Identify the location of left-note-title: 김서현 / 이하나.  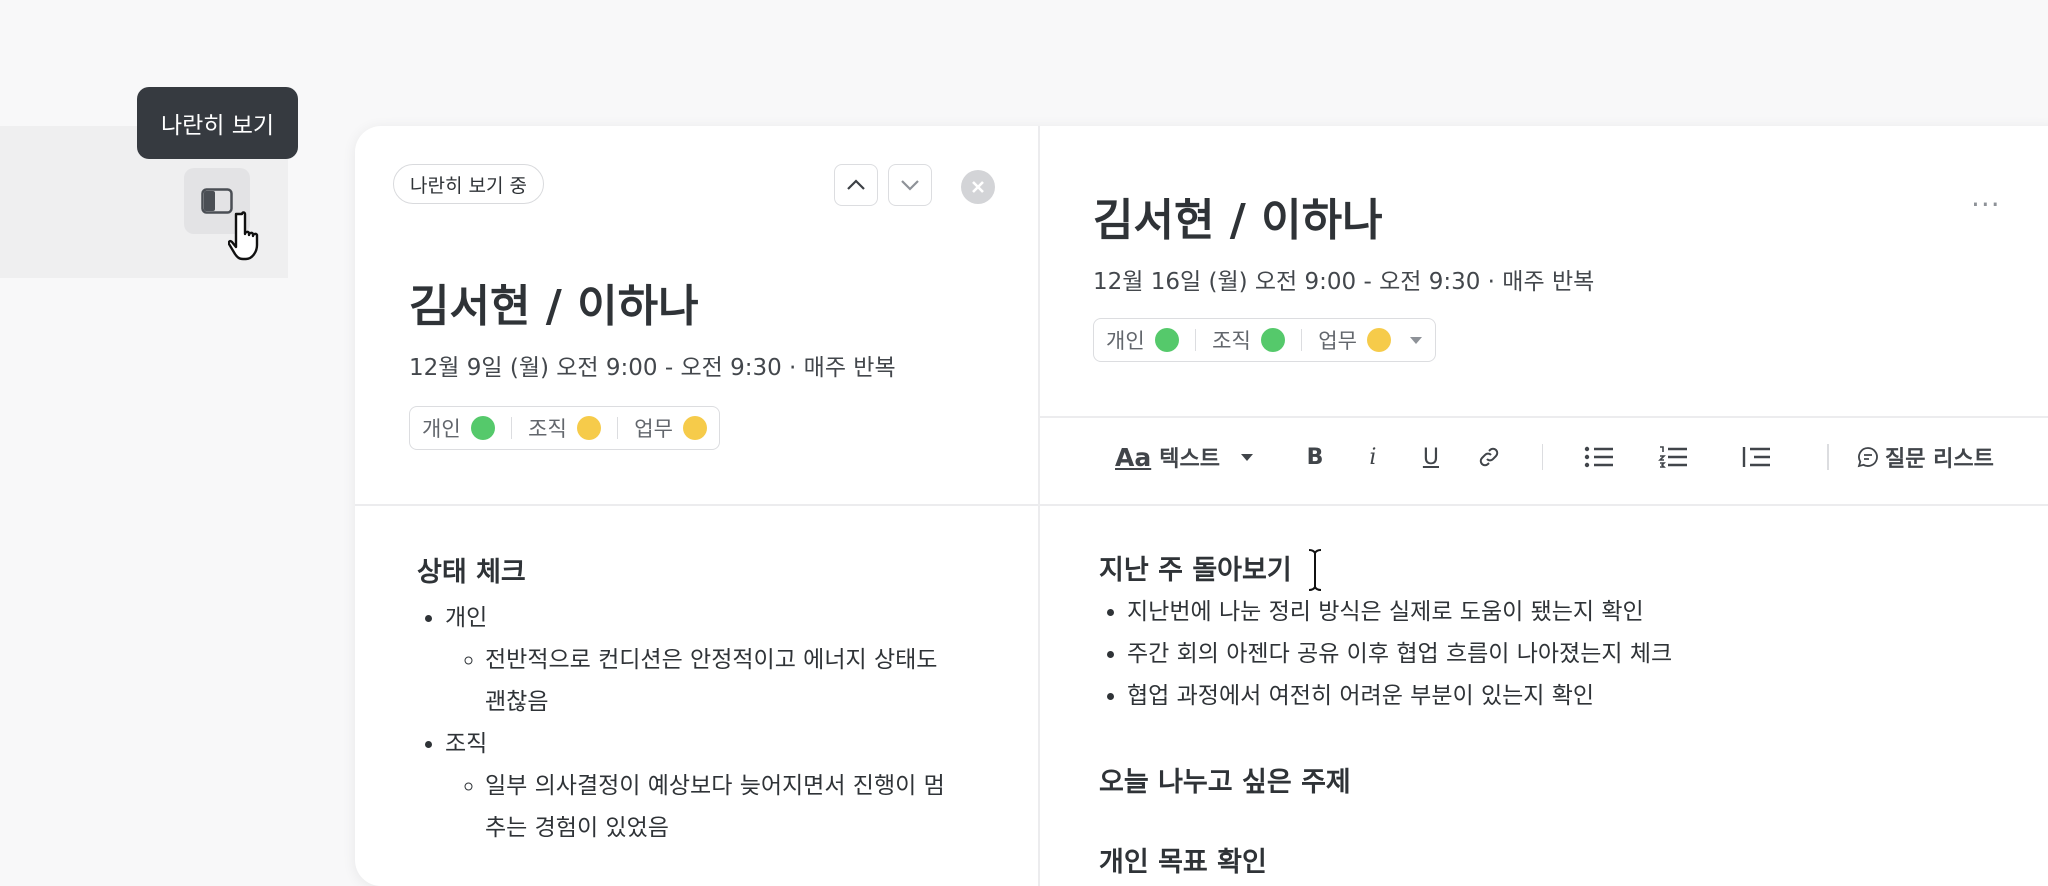
(554, 306).